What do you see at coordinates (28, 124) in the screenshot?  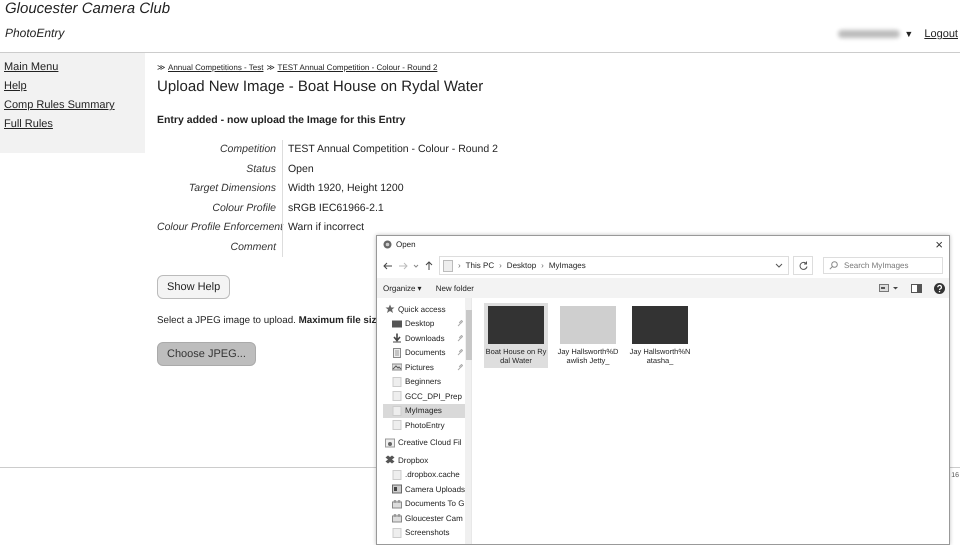 I see `sidebar-link: Full Rules` at bounding box center [28, 124].